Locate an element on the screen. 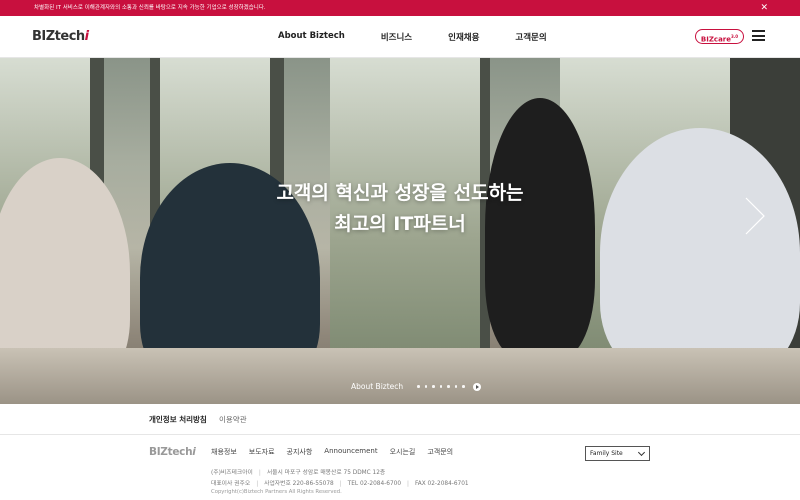  terms-link: 이용약관 is located at coordinates (233, 419).